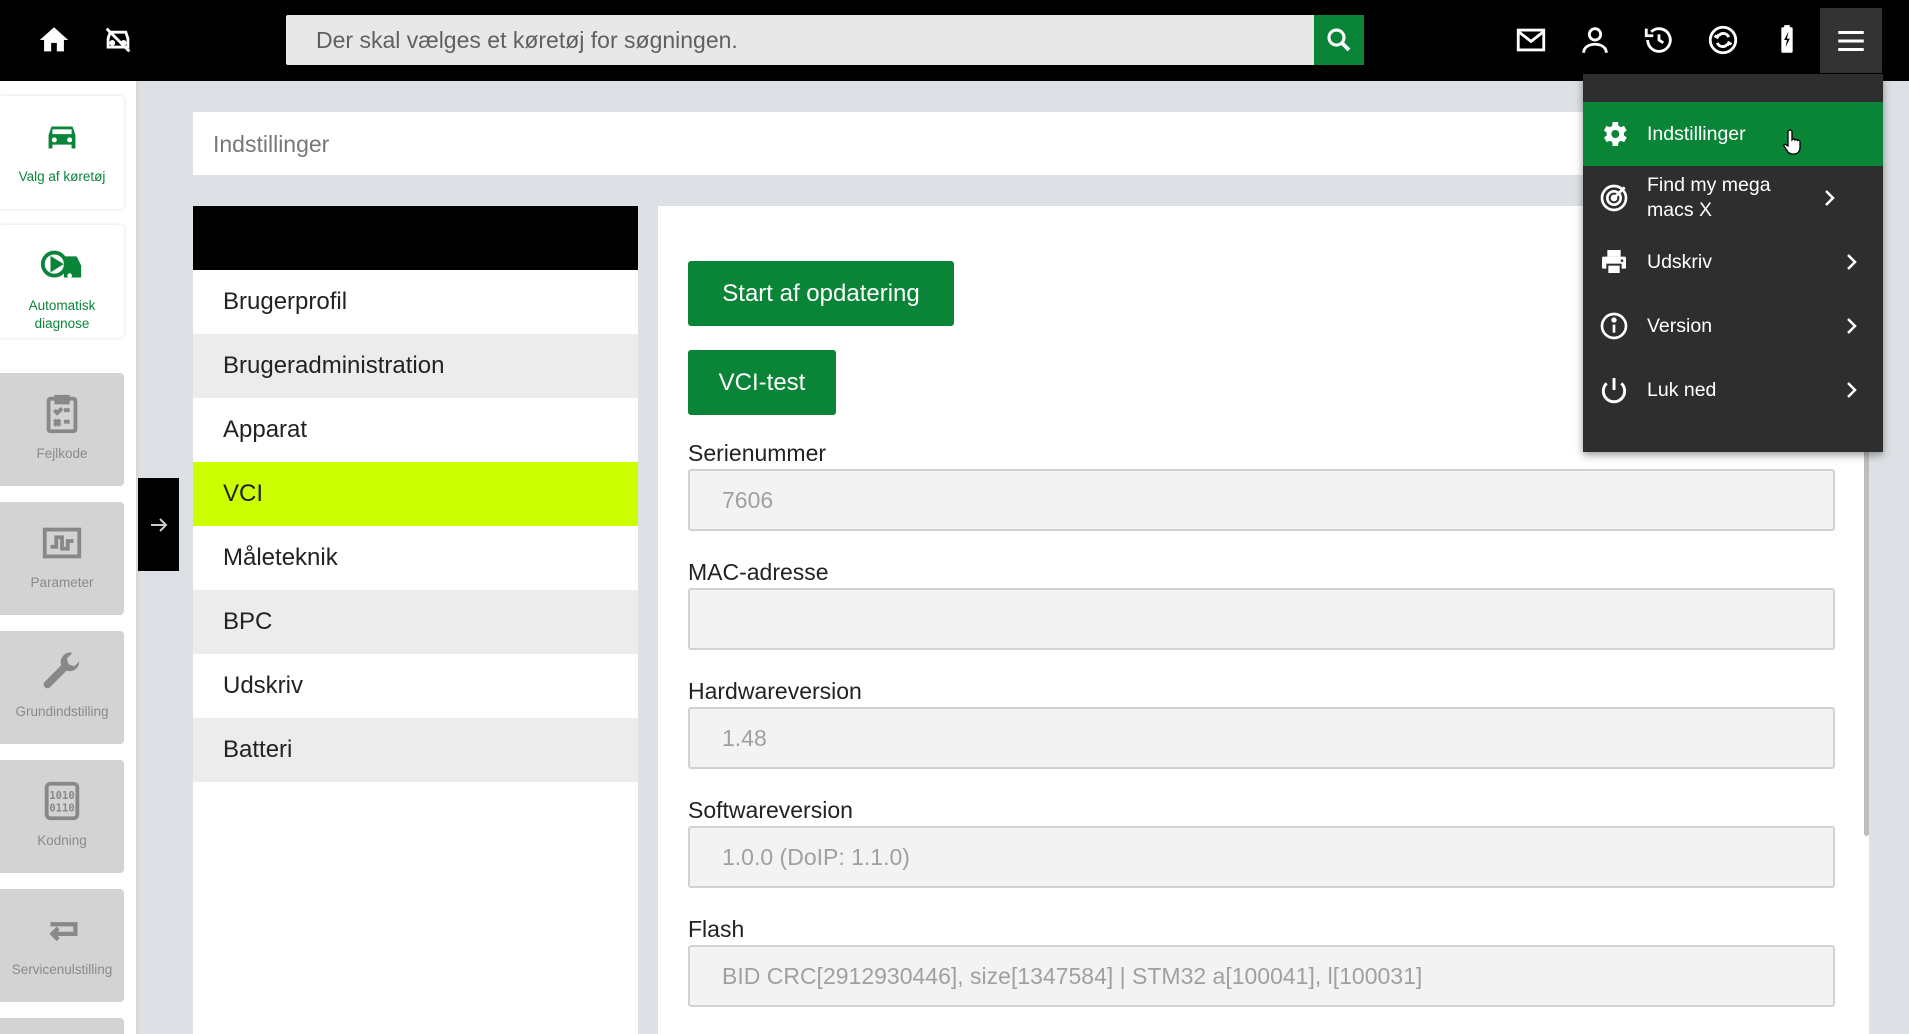  What do you see at coordinates (62, 414) in the screenshot?
I see `fault-code-icon` at bounding box center [62, 414].